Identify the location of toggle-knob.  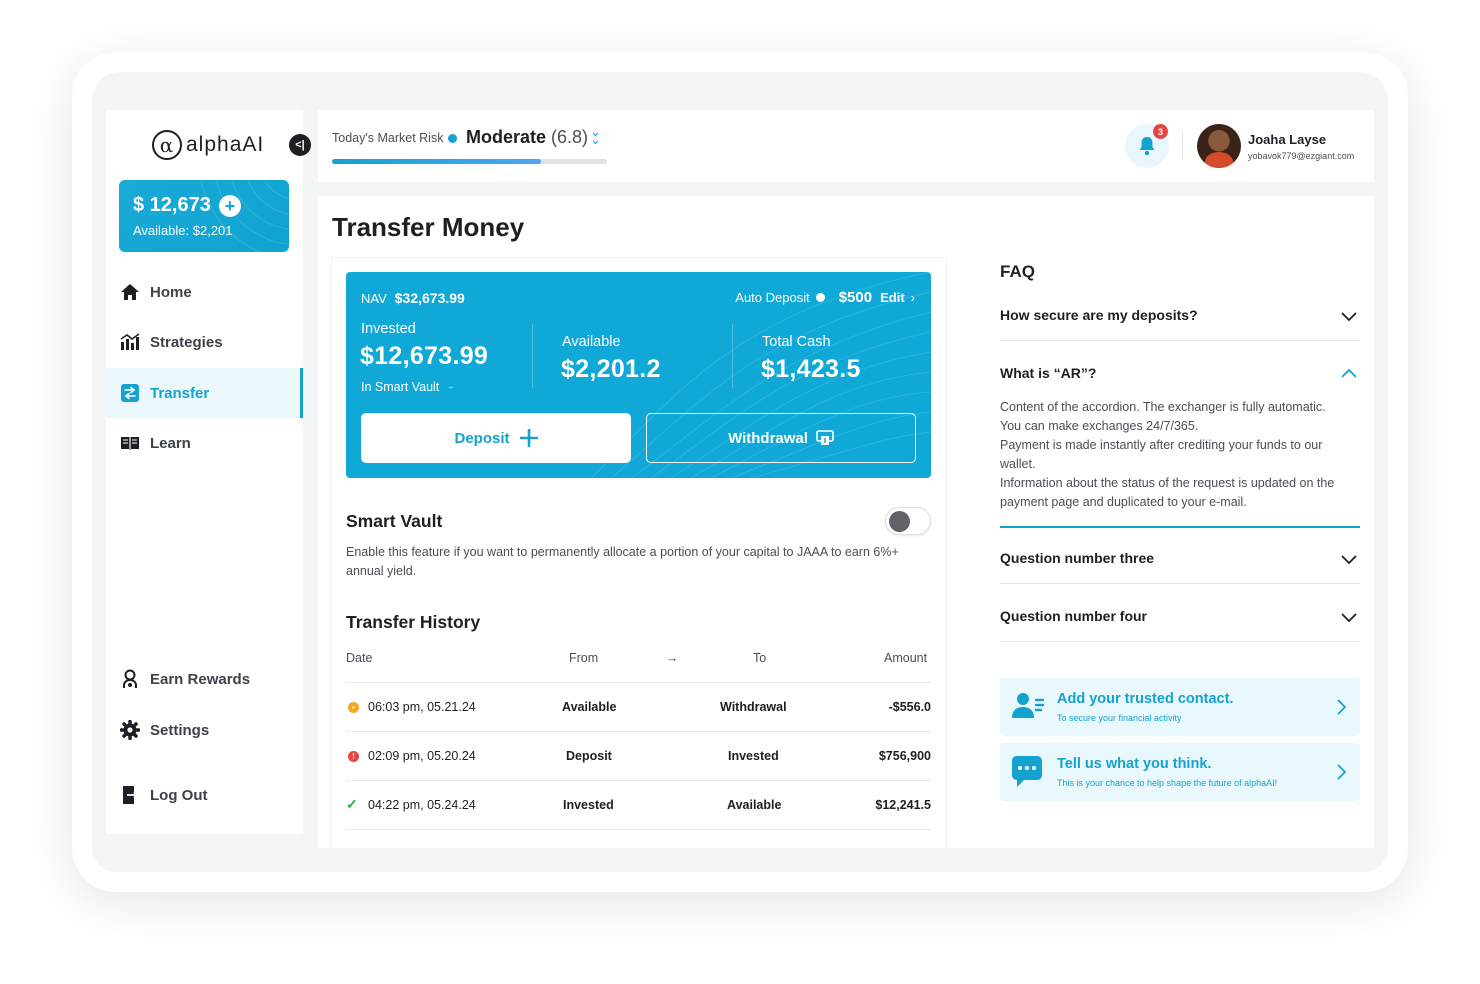
(899, 521).